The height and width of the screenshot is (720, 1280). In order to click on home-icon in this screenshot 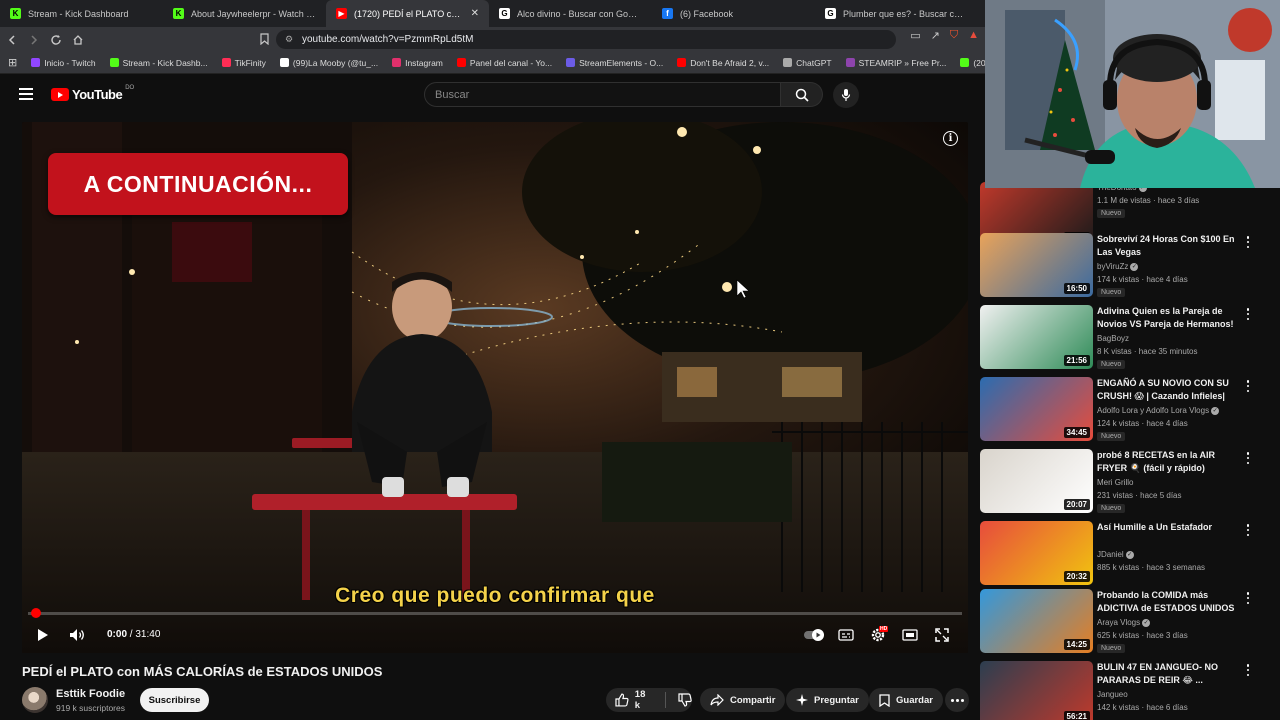, I will do `click(78, 40)`.